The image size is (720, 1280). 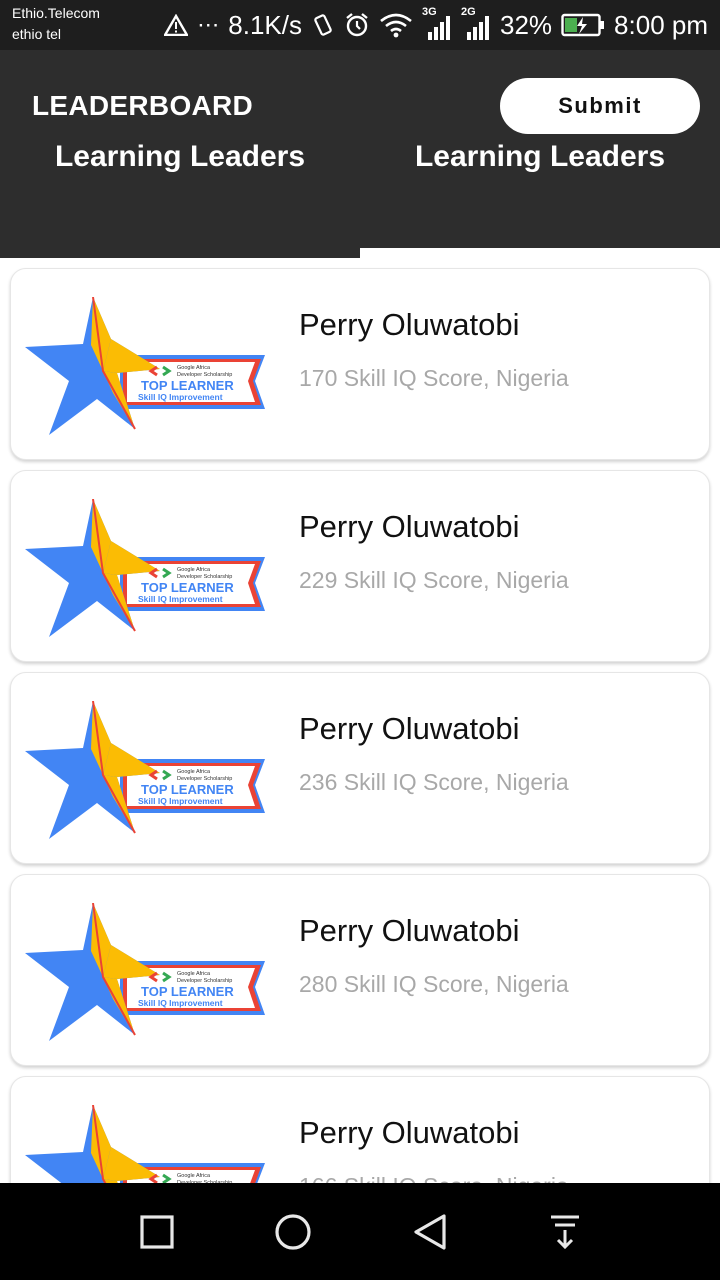 I want to click on clock: 8:00 pm, so click(x=661, y=24).